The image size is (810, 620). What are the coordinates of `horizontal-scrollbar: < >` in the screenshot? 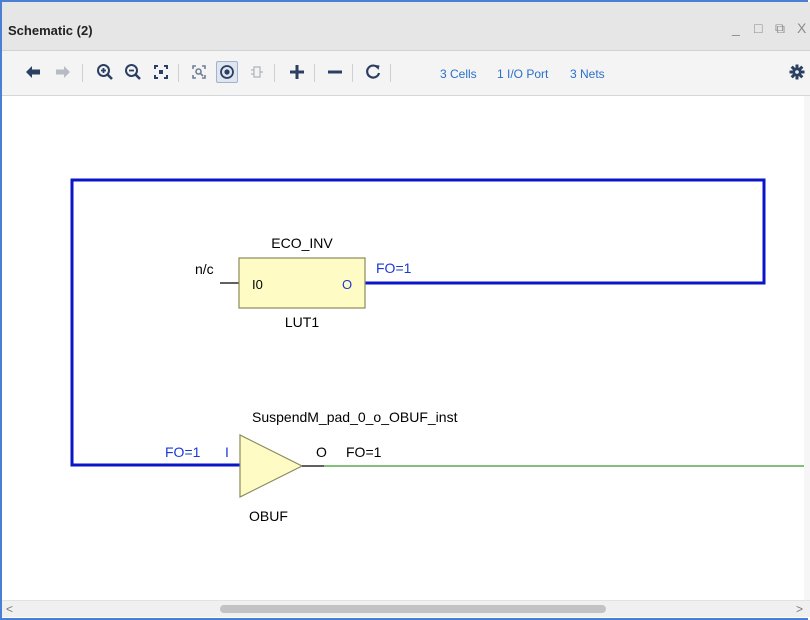 It's located at (406, 608).